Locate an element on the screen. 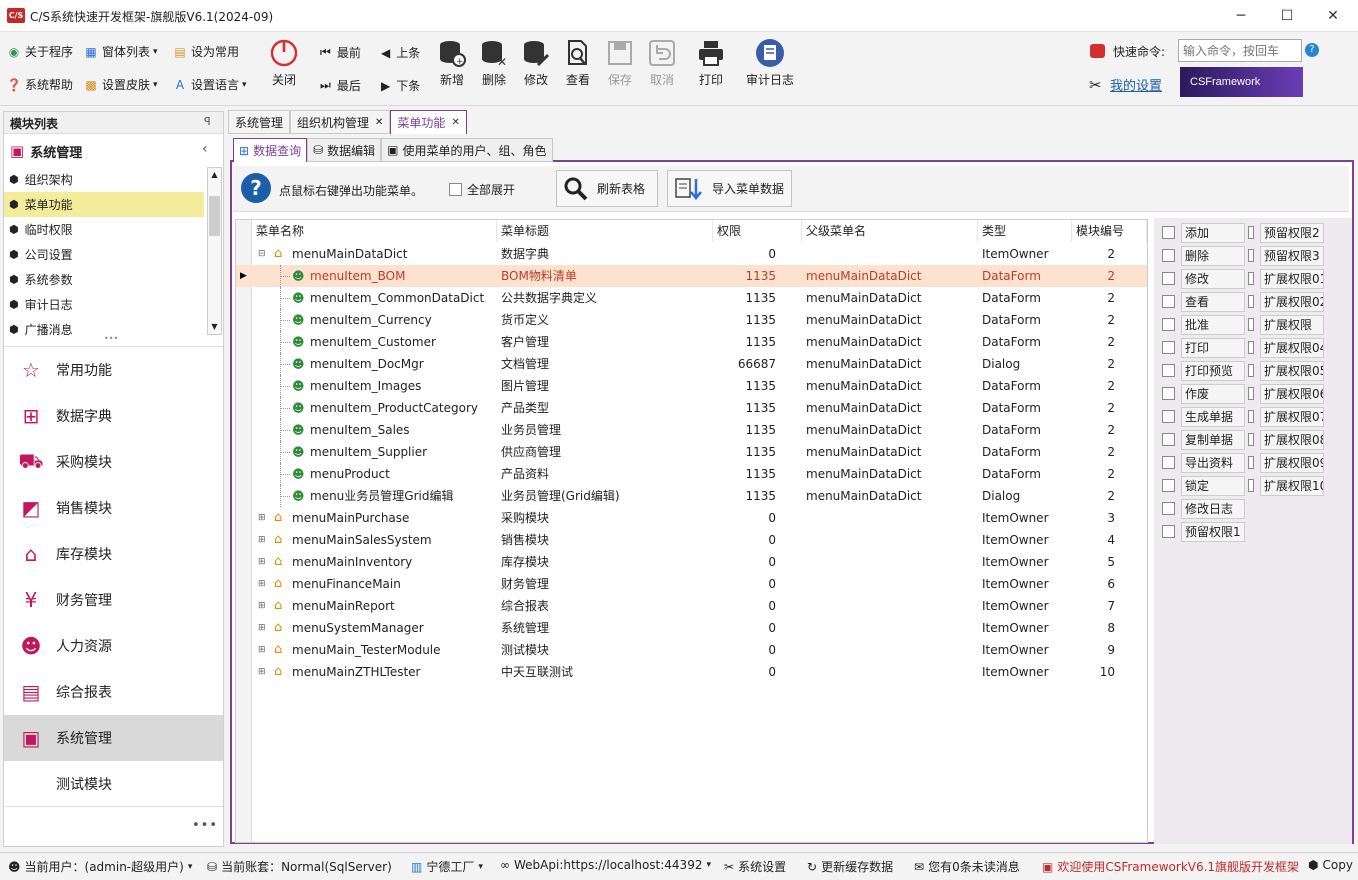  quick-command-input is located at coordinates (1240, 50).